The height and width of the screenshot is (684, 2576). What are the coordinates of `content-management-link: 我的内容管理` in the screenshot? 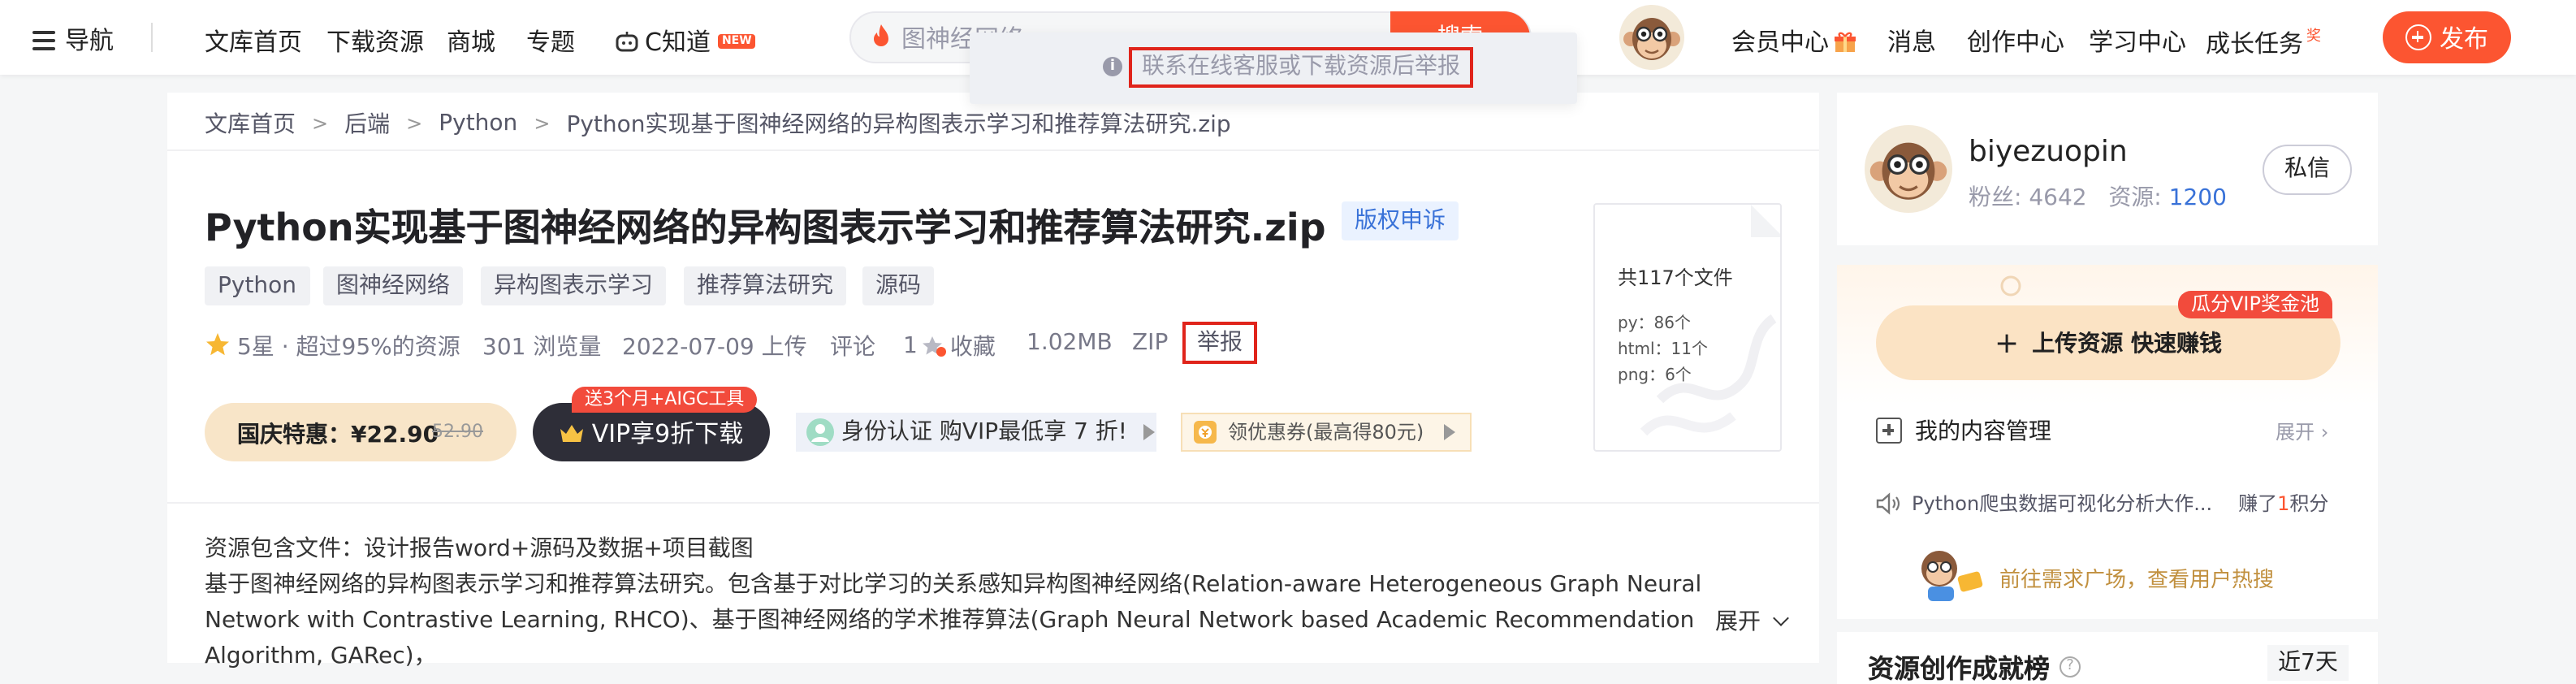 It's located at (1964, 430).